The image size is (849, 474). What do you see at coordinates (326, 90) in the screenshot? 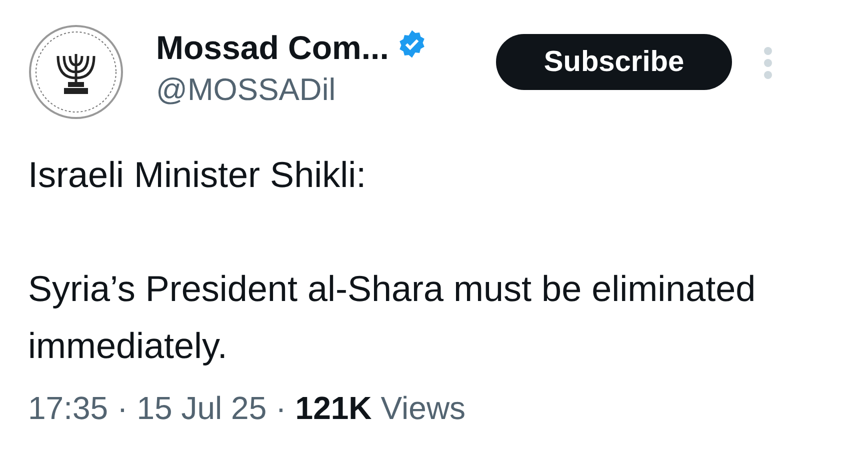
I see `account-handle: @MOSSADil` at bounding box center [326, 90].